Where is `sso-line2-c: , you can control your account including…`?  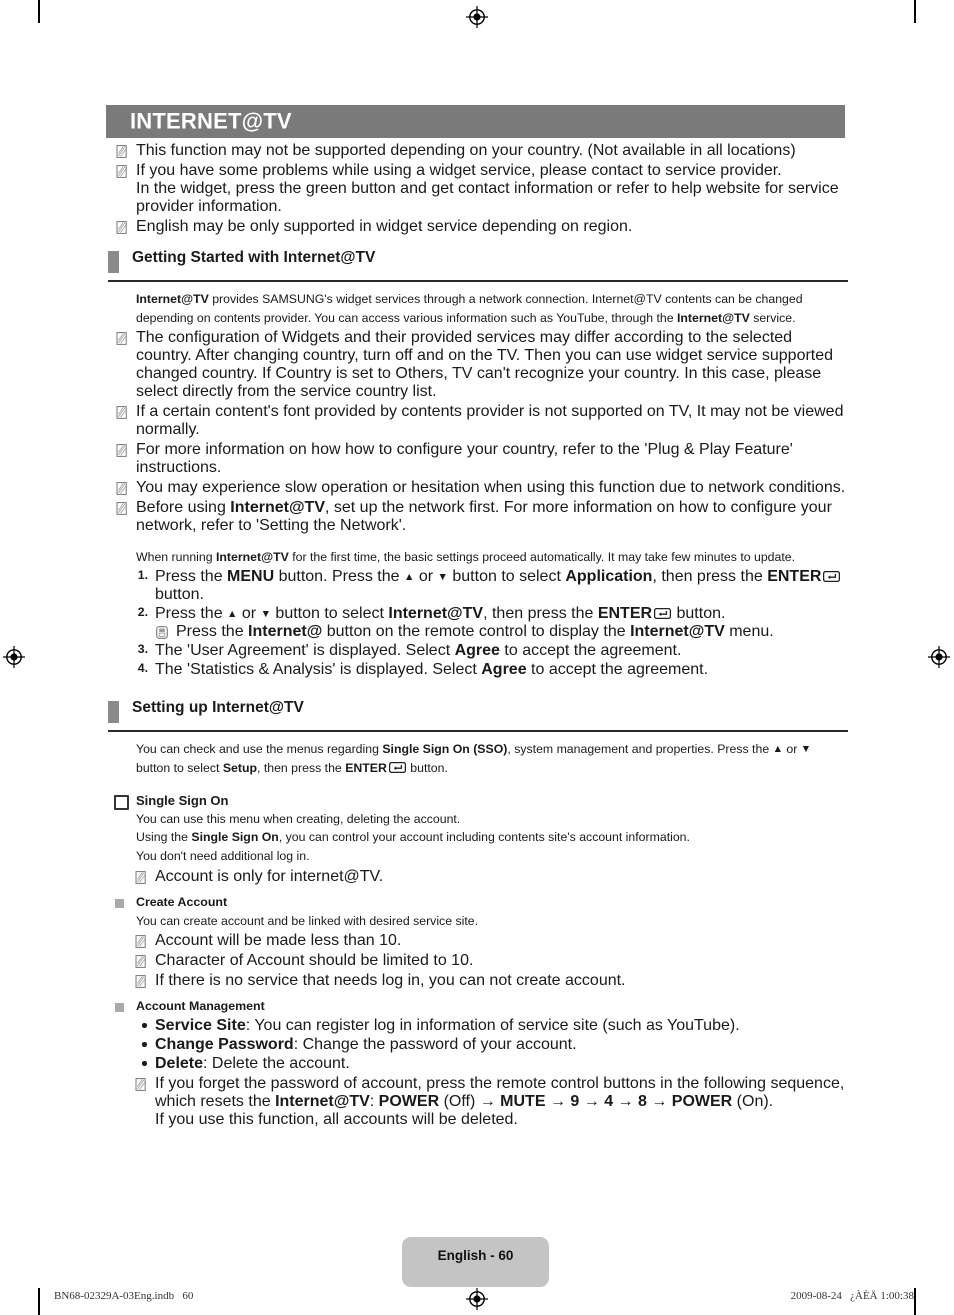
sso-line2-c: , you can control your account including… is located at coordinates (484, 837).